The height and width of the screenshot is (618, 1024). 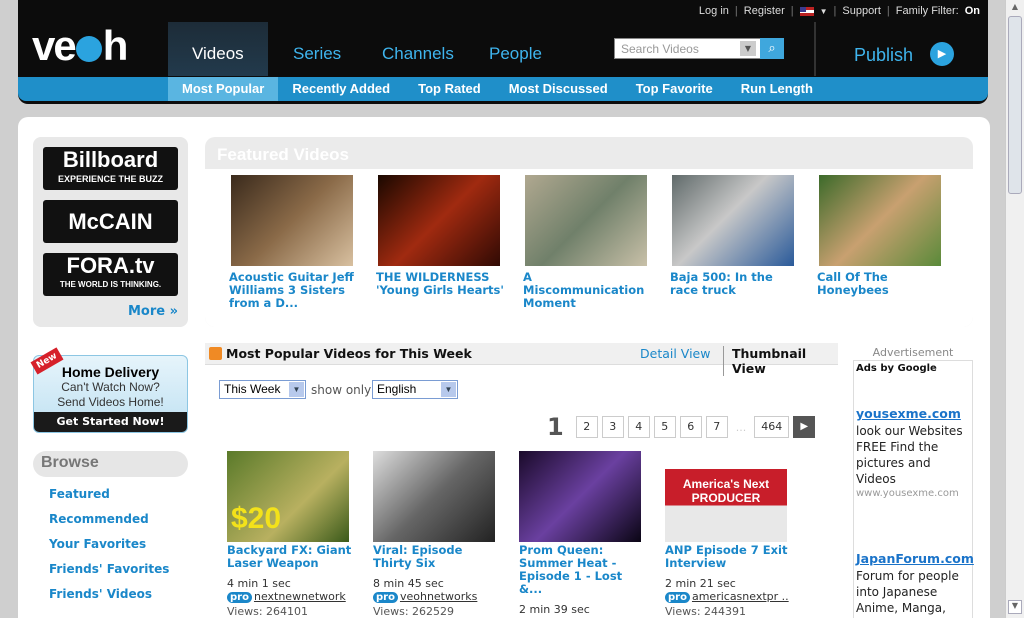 What do you see at coordinates (449, 89) in the screenshot?
I see `subnav-top-rated: Top Rated` at bounding box center [449, 89].